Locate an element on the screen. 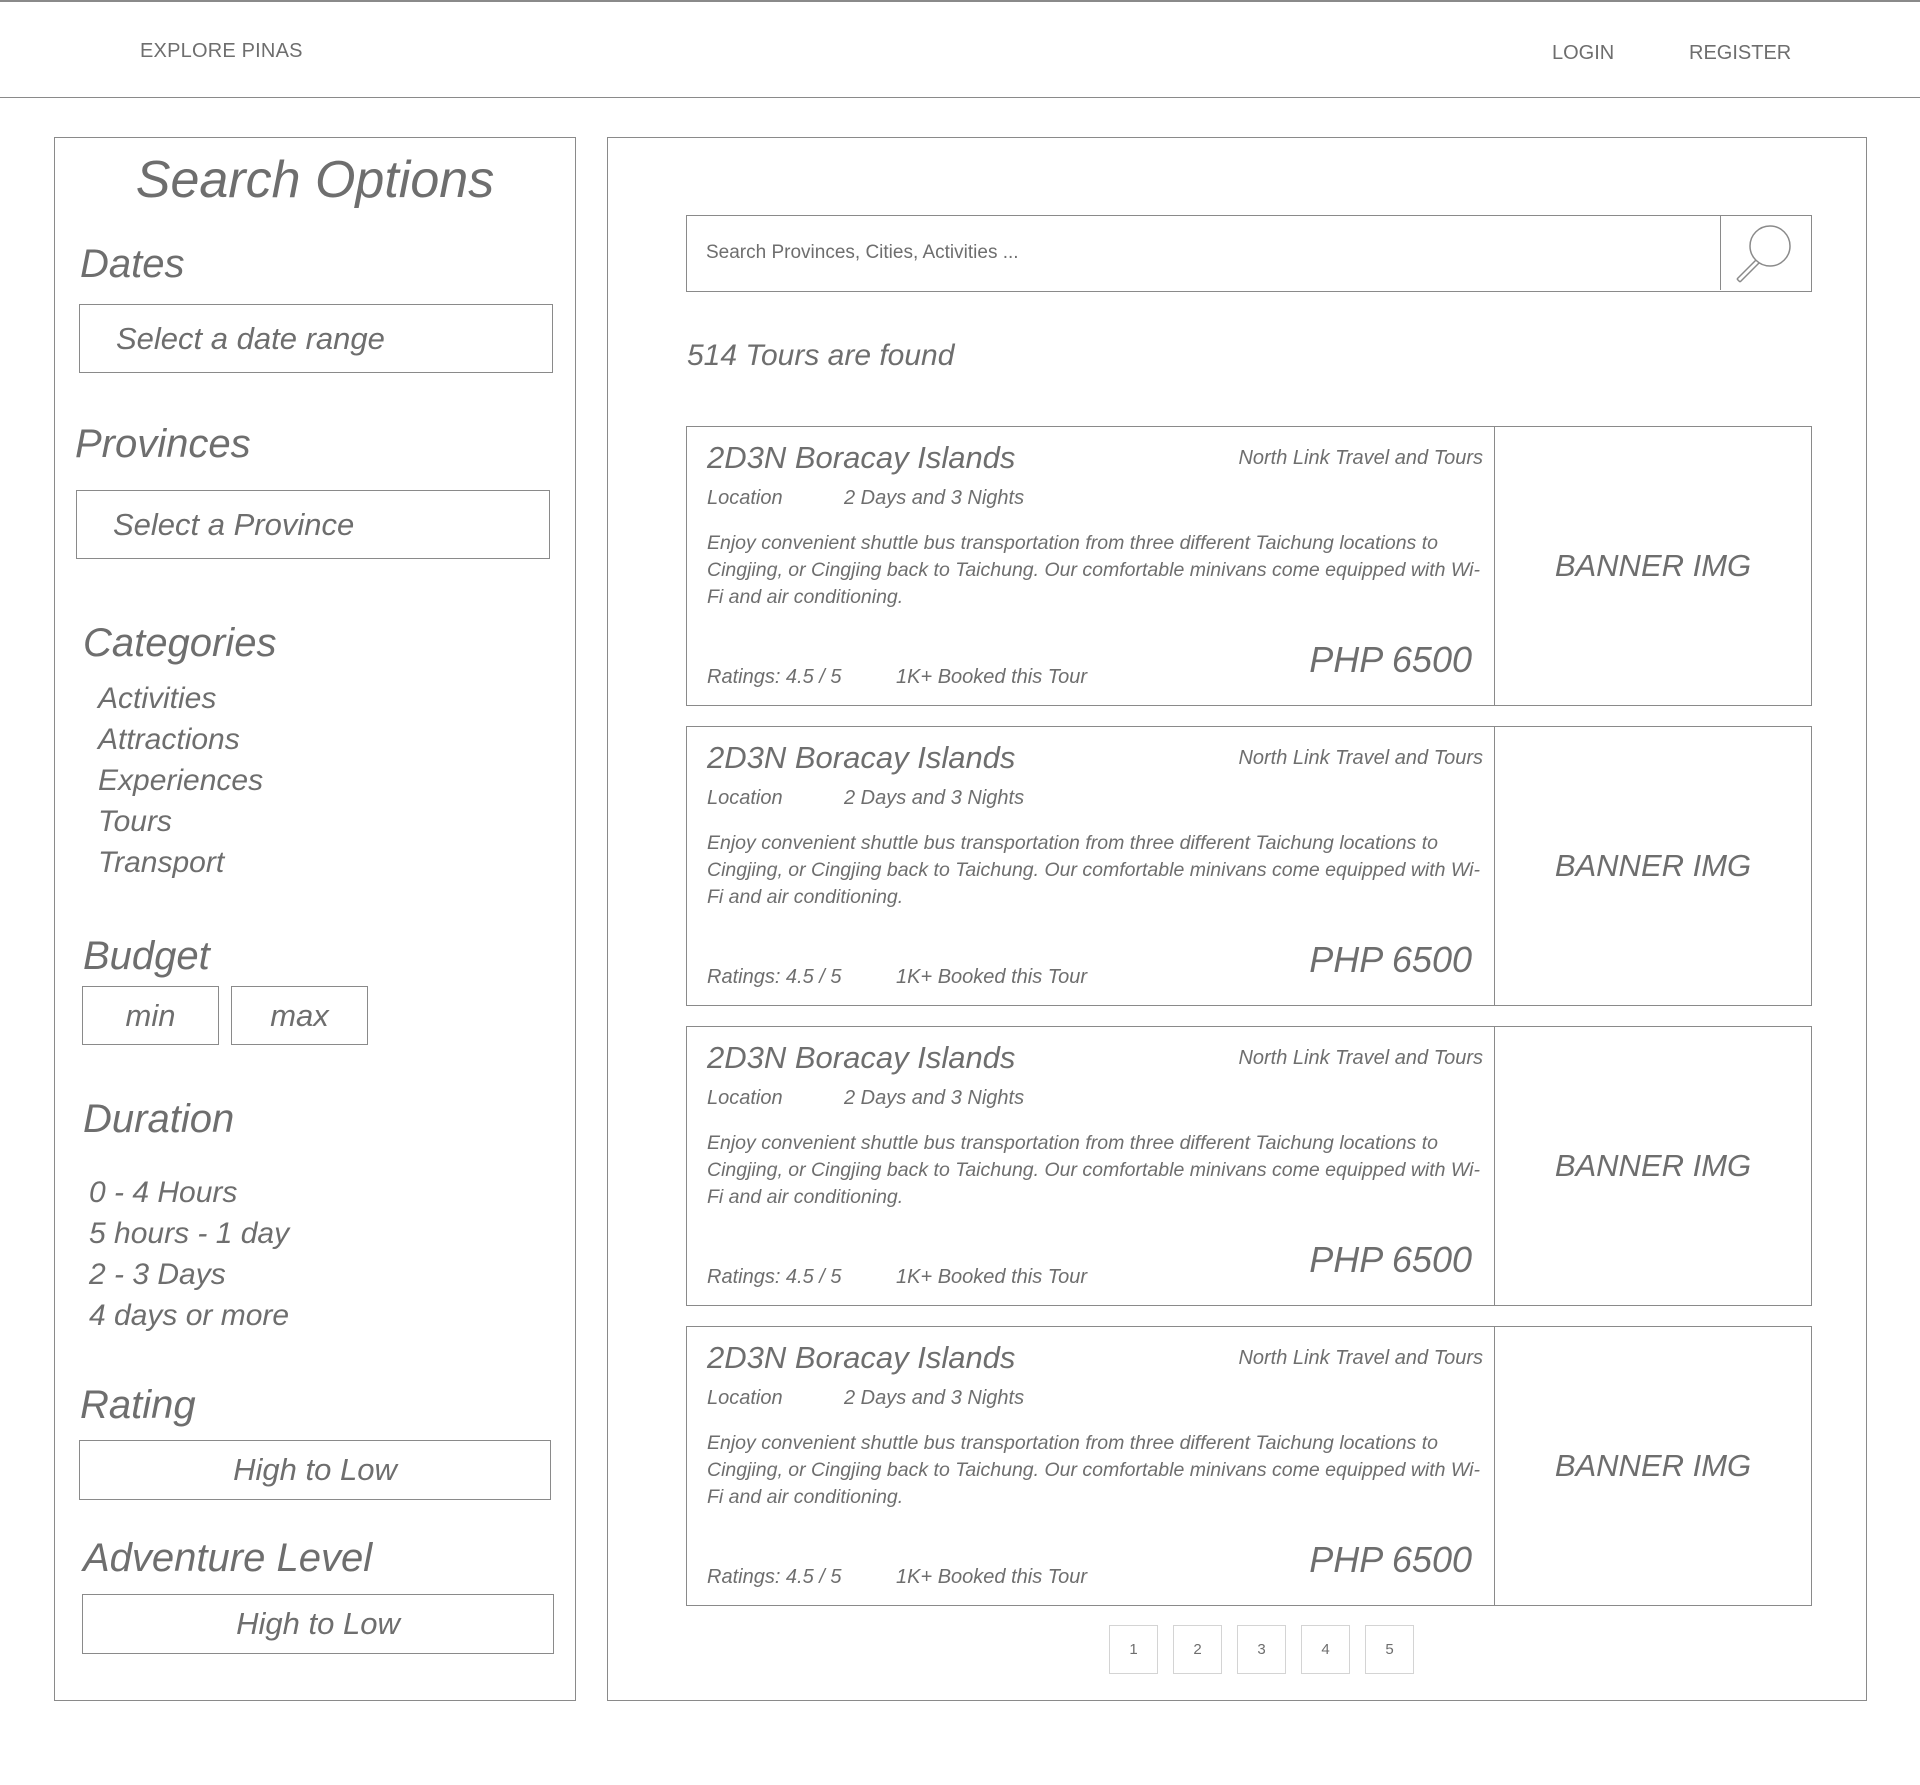 The height and width of the screenshot is (1785, 1920). category-tours: Tours is located at coordinates (180, 821).